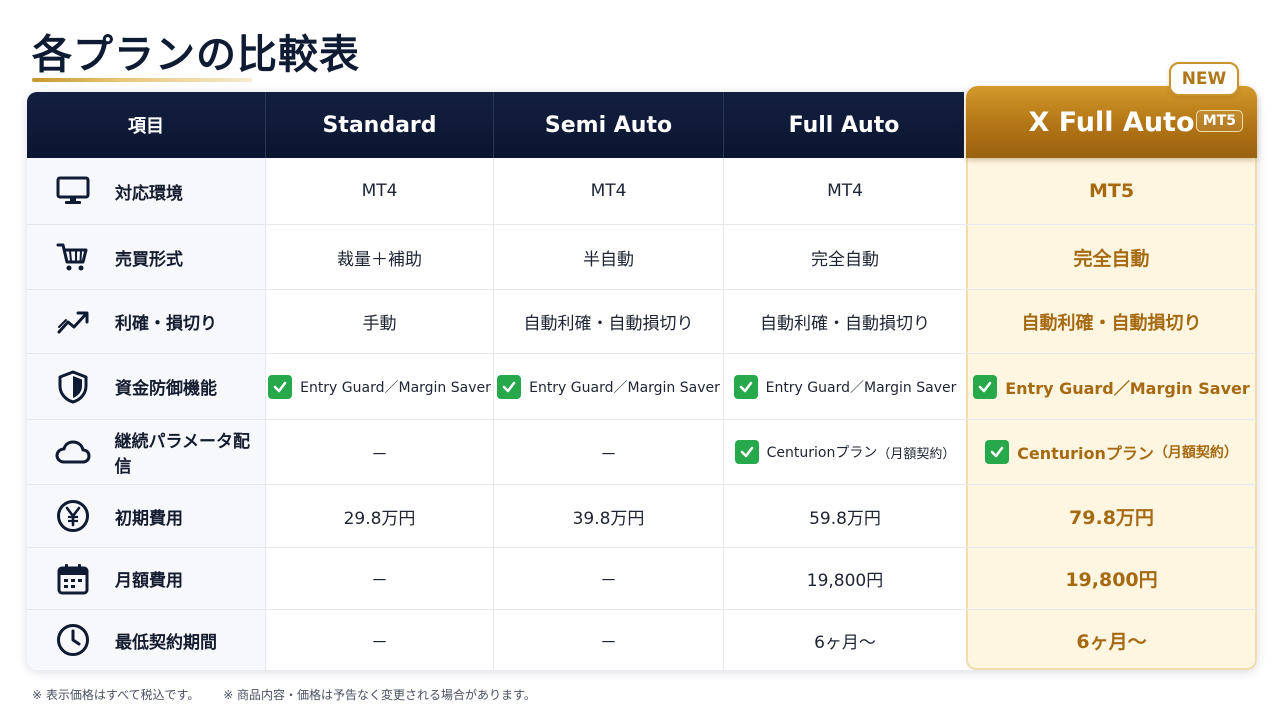 The height and width of the screenshot is (720, 1280). I want to click on cell-x-full-auto: 自動利確・自動損切り, so click(1111, 323).